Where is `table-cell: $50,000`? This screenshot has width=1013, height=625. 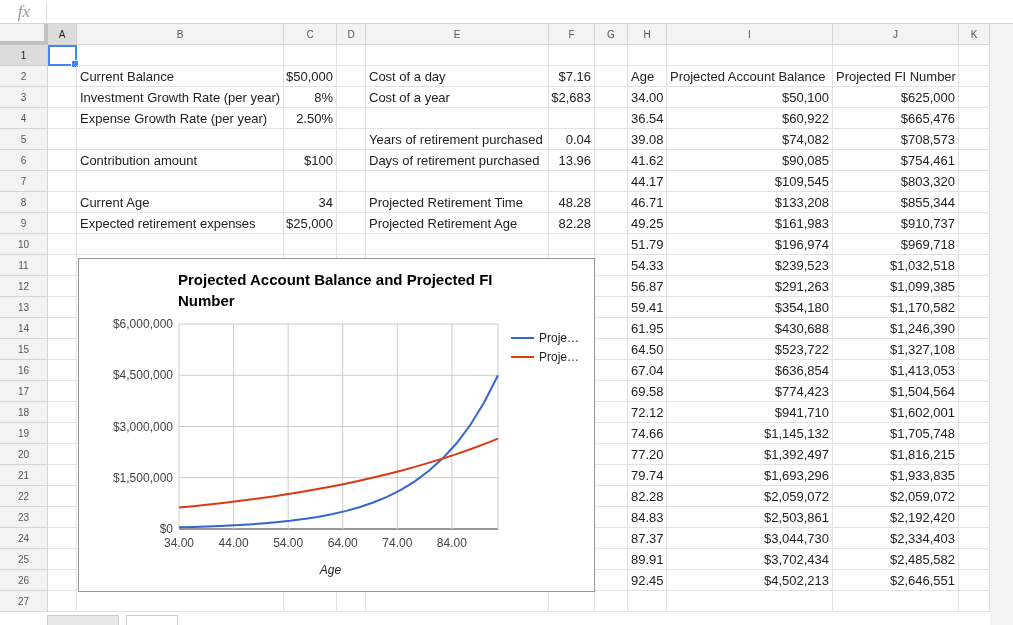
table-cell: $50,000 is located at coordinates (310, 76).